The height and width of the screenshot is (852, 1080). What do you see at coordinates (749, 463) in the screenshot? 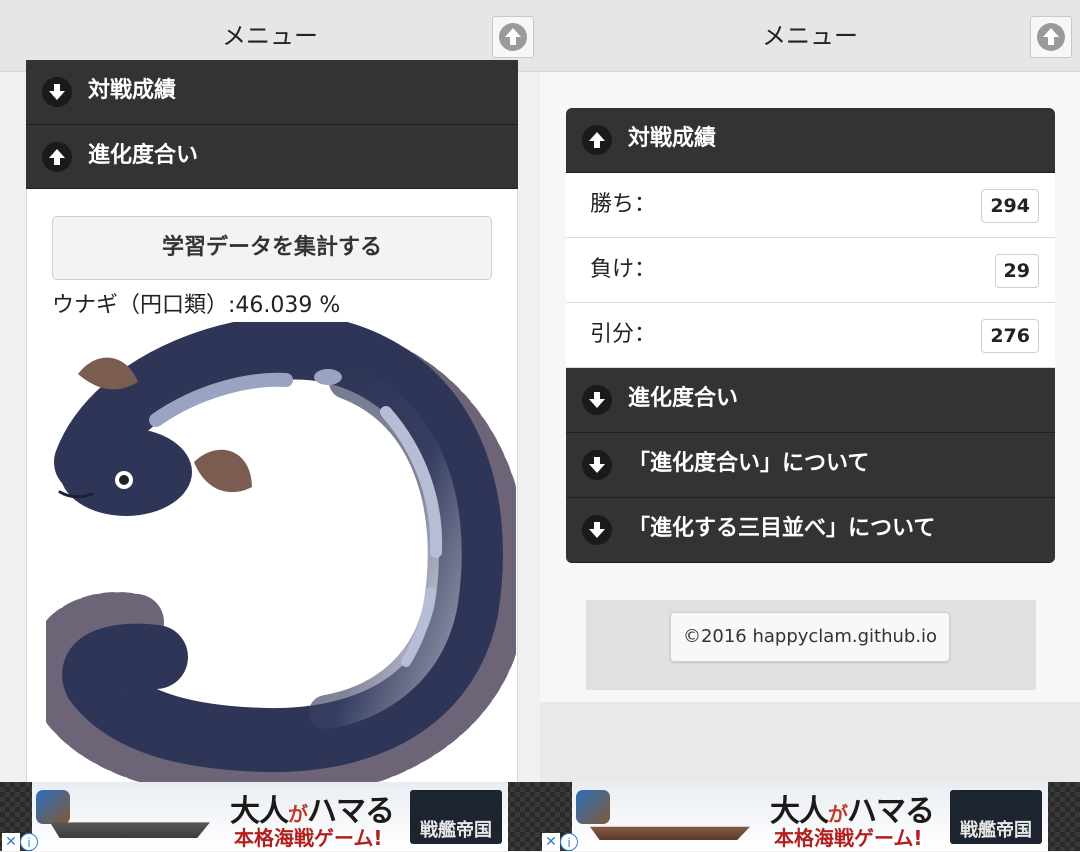
I see `accordion-label: 「進化度合い」について` at bounding box center [749, 463].